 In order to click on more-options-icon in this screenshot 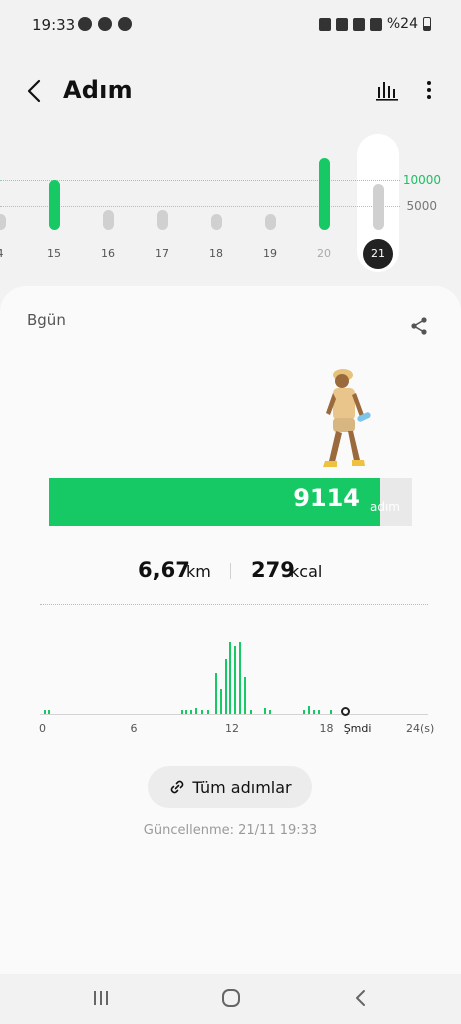, I will do `click(429, 90)`.